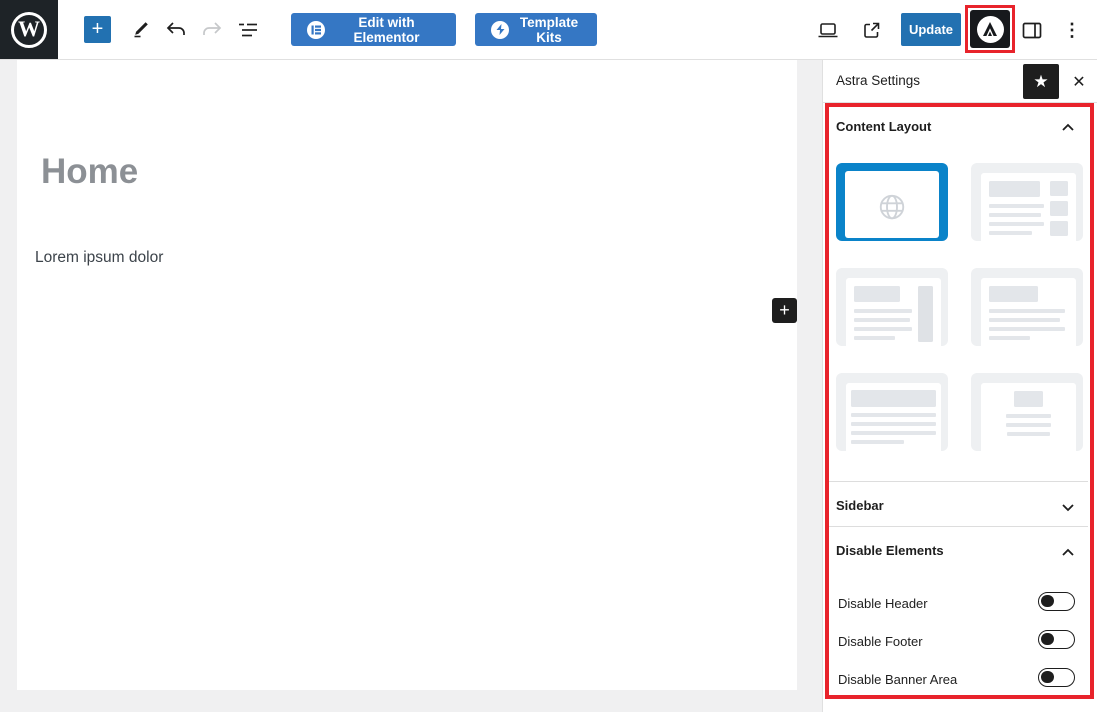 The height and width of the screenshot is (712, 1097). What do you see at coordinates (884, 126) in the screenshot?
I see `section-content-layout-label: Content Layout` at bounding box center [884, 126].